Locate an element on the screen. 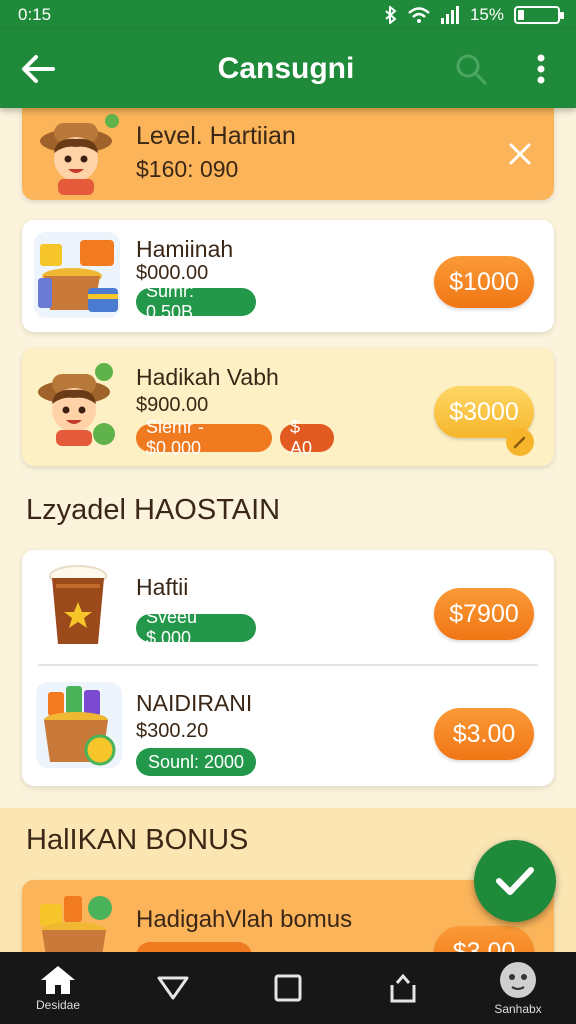  back-arrow-icon is located at coordinates (38, 69).